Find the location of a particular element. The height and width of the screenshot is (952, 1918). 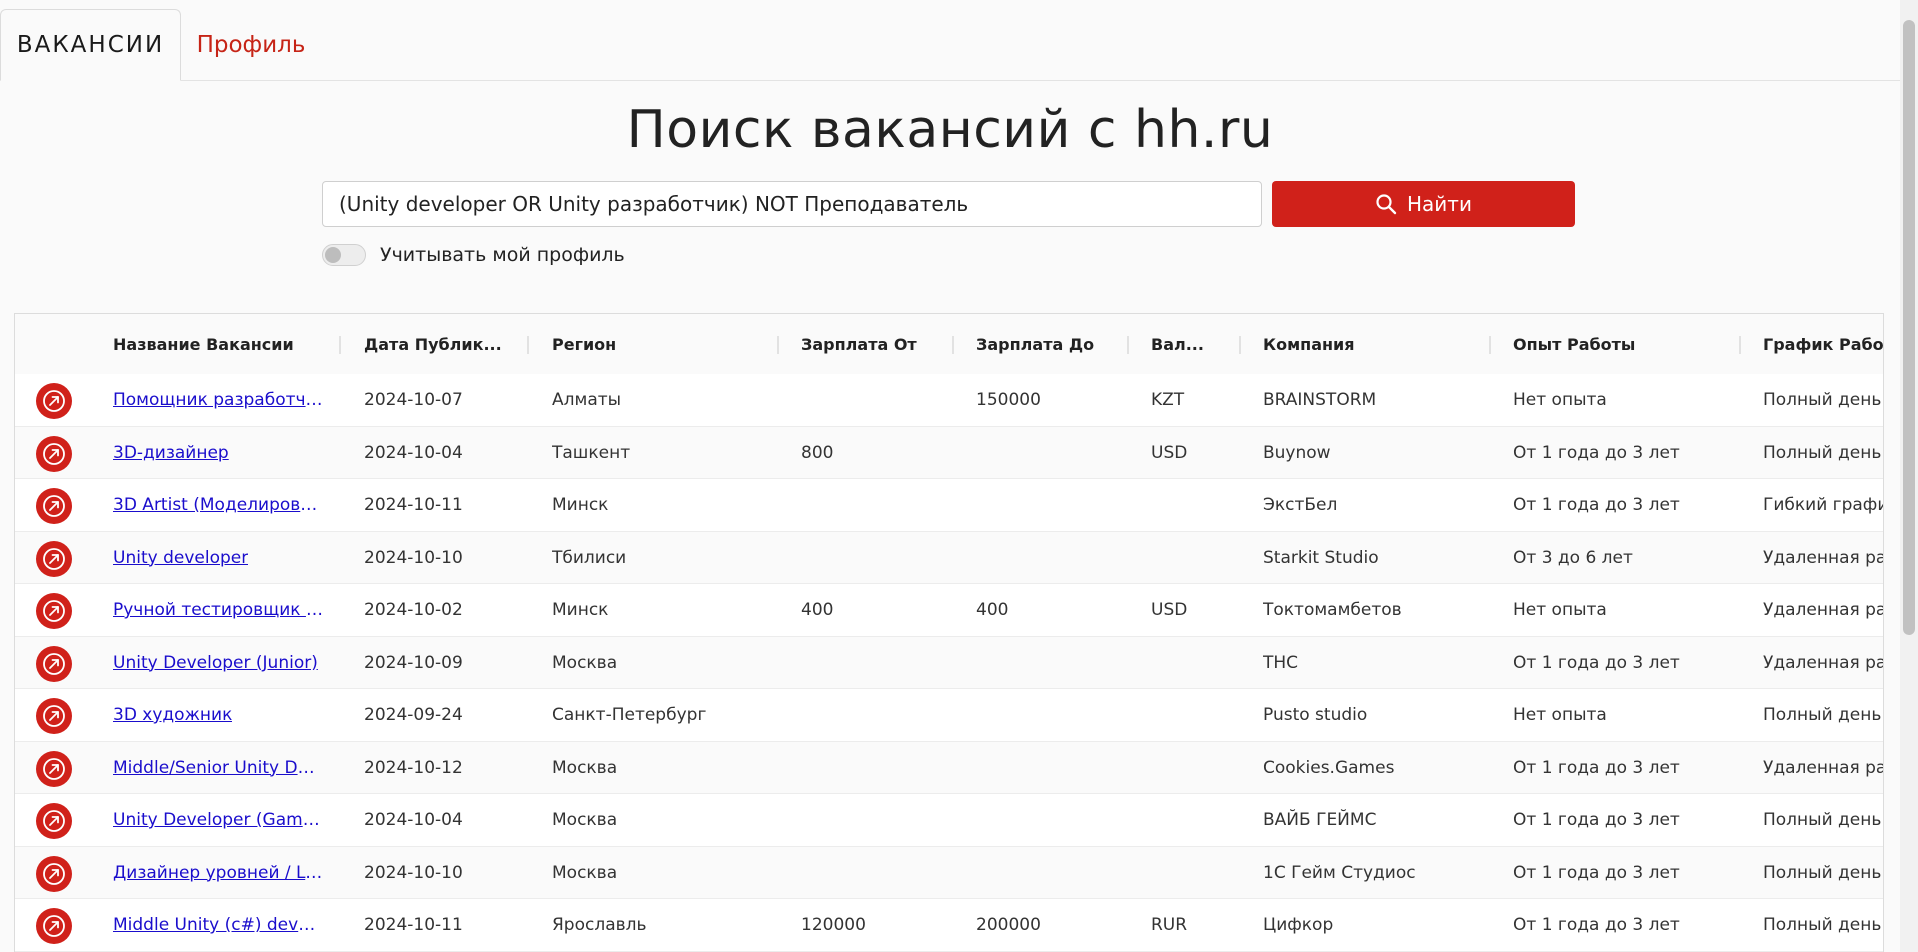

publish-date-cell: 2024-10-11 is located at coordinates (413, 505).